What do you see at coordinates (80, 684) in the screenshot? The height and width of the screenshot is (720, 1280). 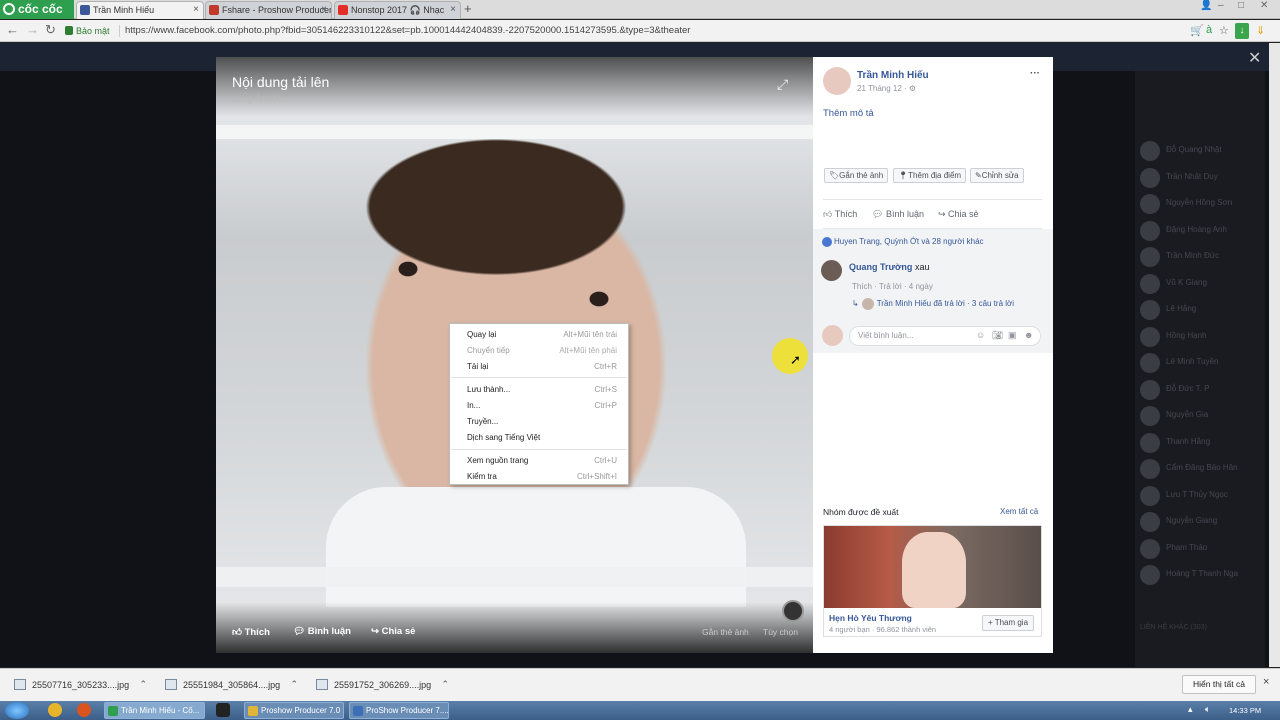 I see `download-item: 25507716_305233....jpg ⌃` at bounding box center [80, 684].